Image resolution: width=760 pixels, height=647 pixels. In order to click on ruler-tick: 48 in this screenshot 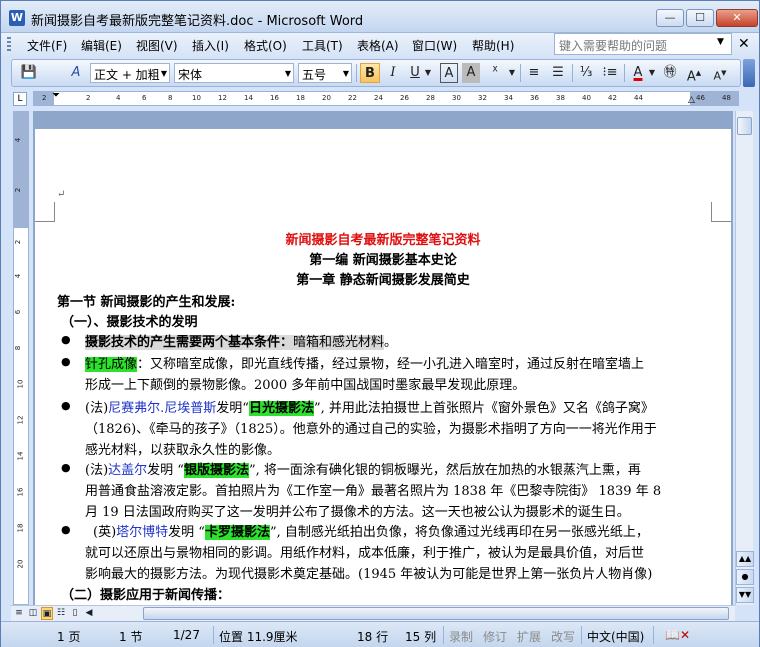, I will do `click(726, 98)`.